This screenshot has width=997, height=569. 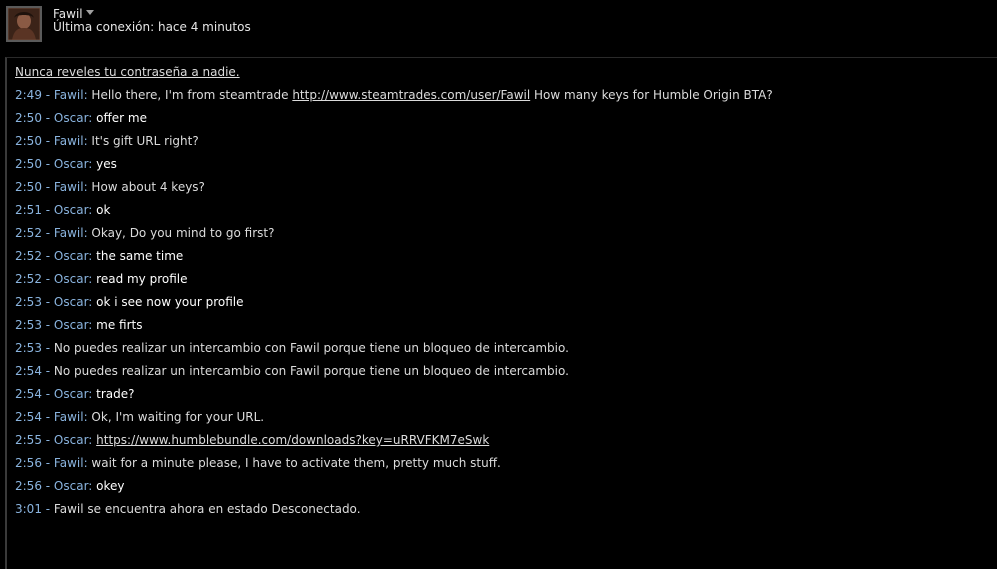 I want to click on chat-message: 2:56 - Oscar: okey, so click(x=70, y=486).